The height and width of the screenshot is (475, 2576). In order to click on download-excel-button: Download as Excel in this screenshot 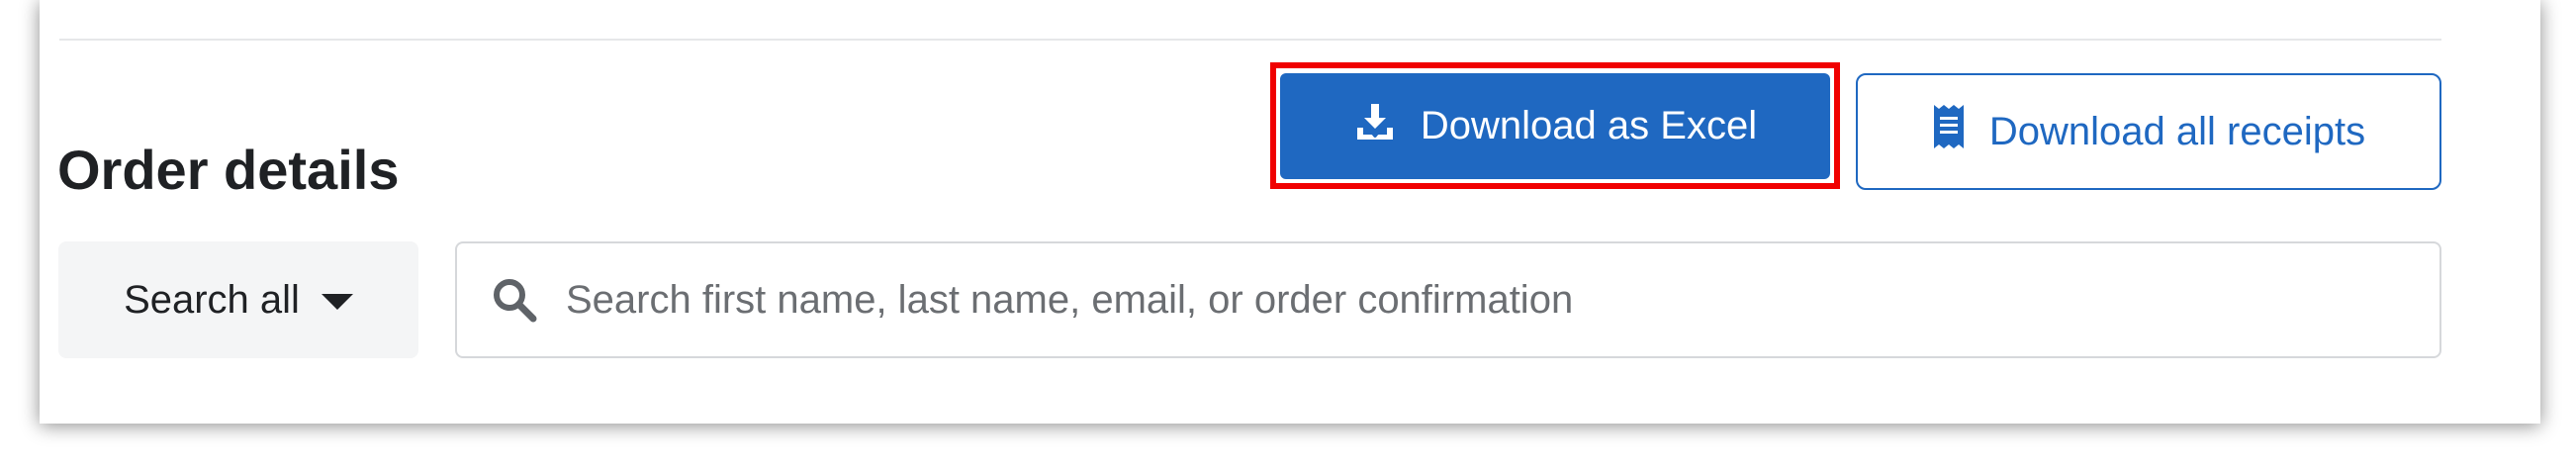, I will do `click(1555, 126)`.